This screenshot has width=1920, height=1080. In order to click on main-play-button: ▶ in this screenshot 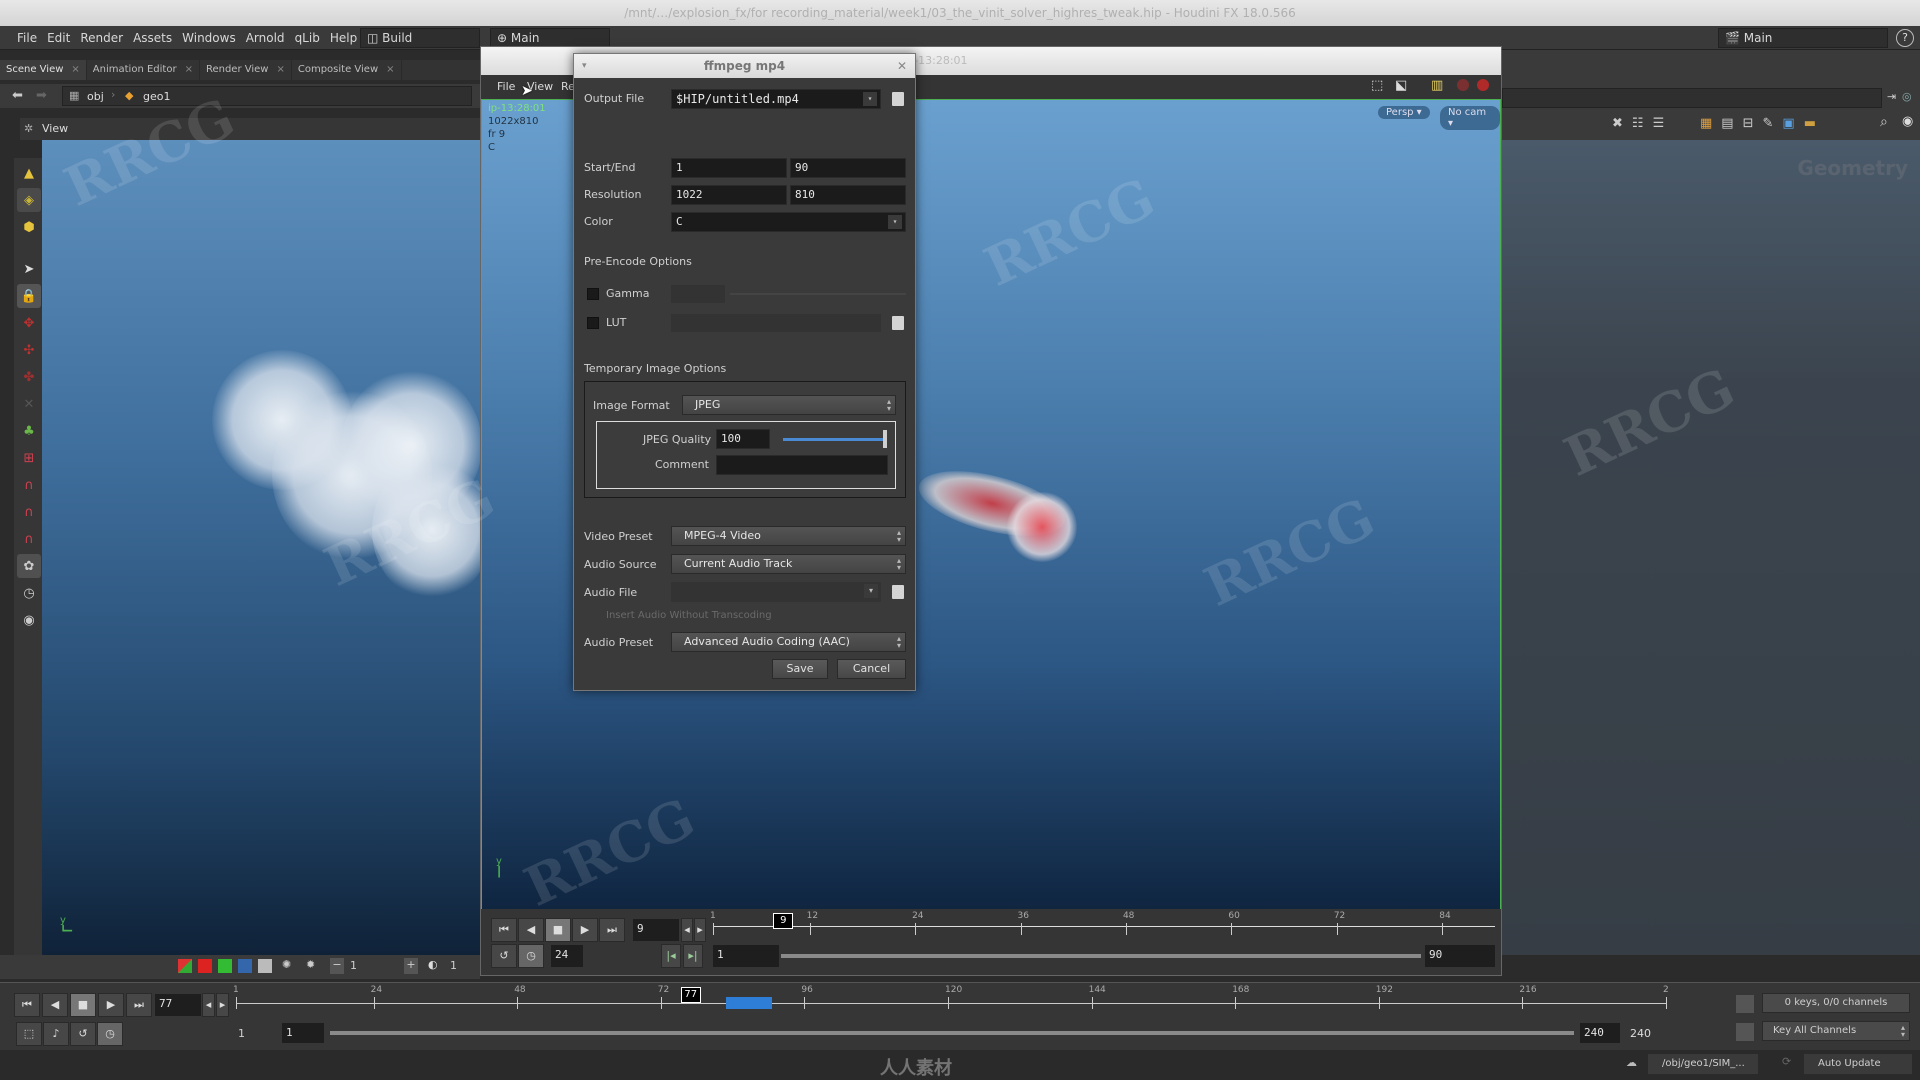, I will do `click(111, 1005)`.